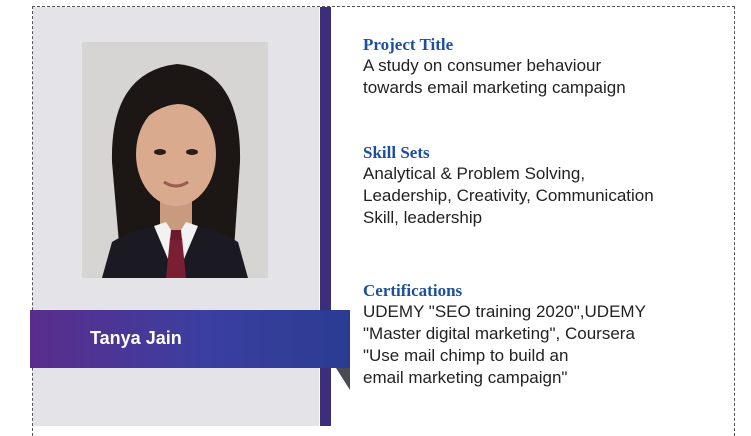  Describe the element at coordinates (482, 65) in the screenshot. I see `project-line: A study on consumer behaviour` at that location.